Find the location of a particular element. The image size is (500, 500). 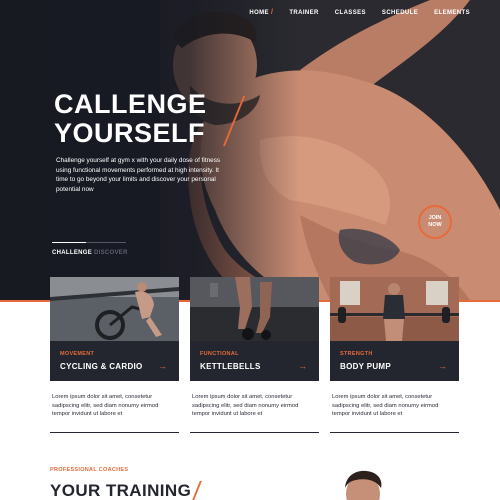

coaches-section-heading: YOUR TRAINING is located at coordinates (121, 490).